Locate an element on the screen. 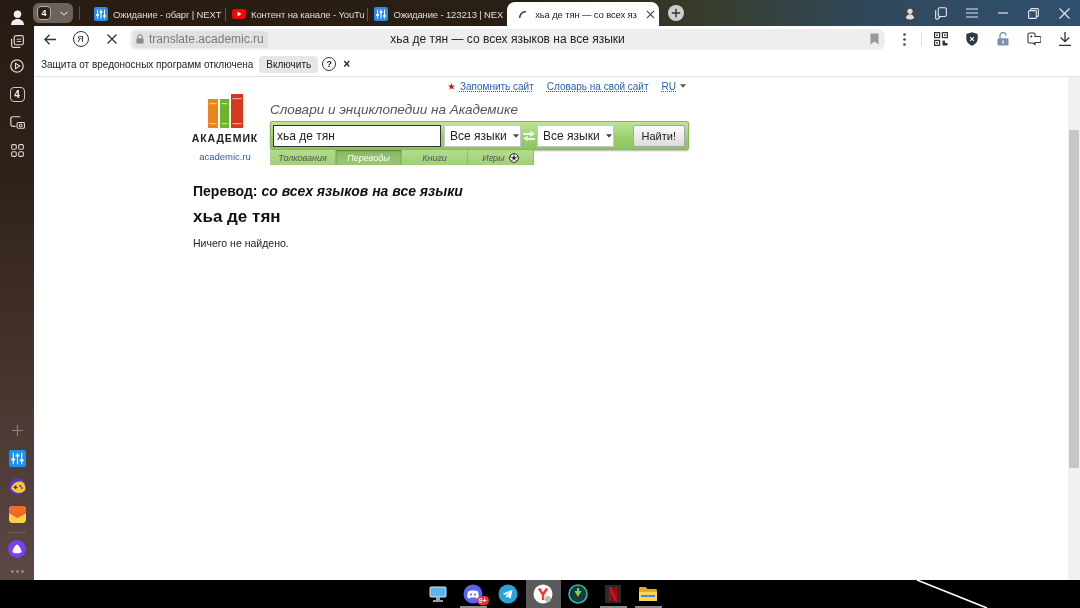  browser-icon is located at coordinates (543, 594).